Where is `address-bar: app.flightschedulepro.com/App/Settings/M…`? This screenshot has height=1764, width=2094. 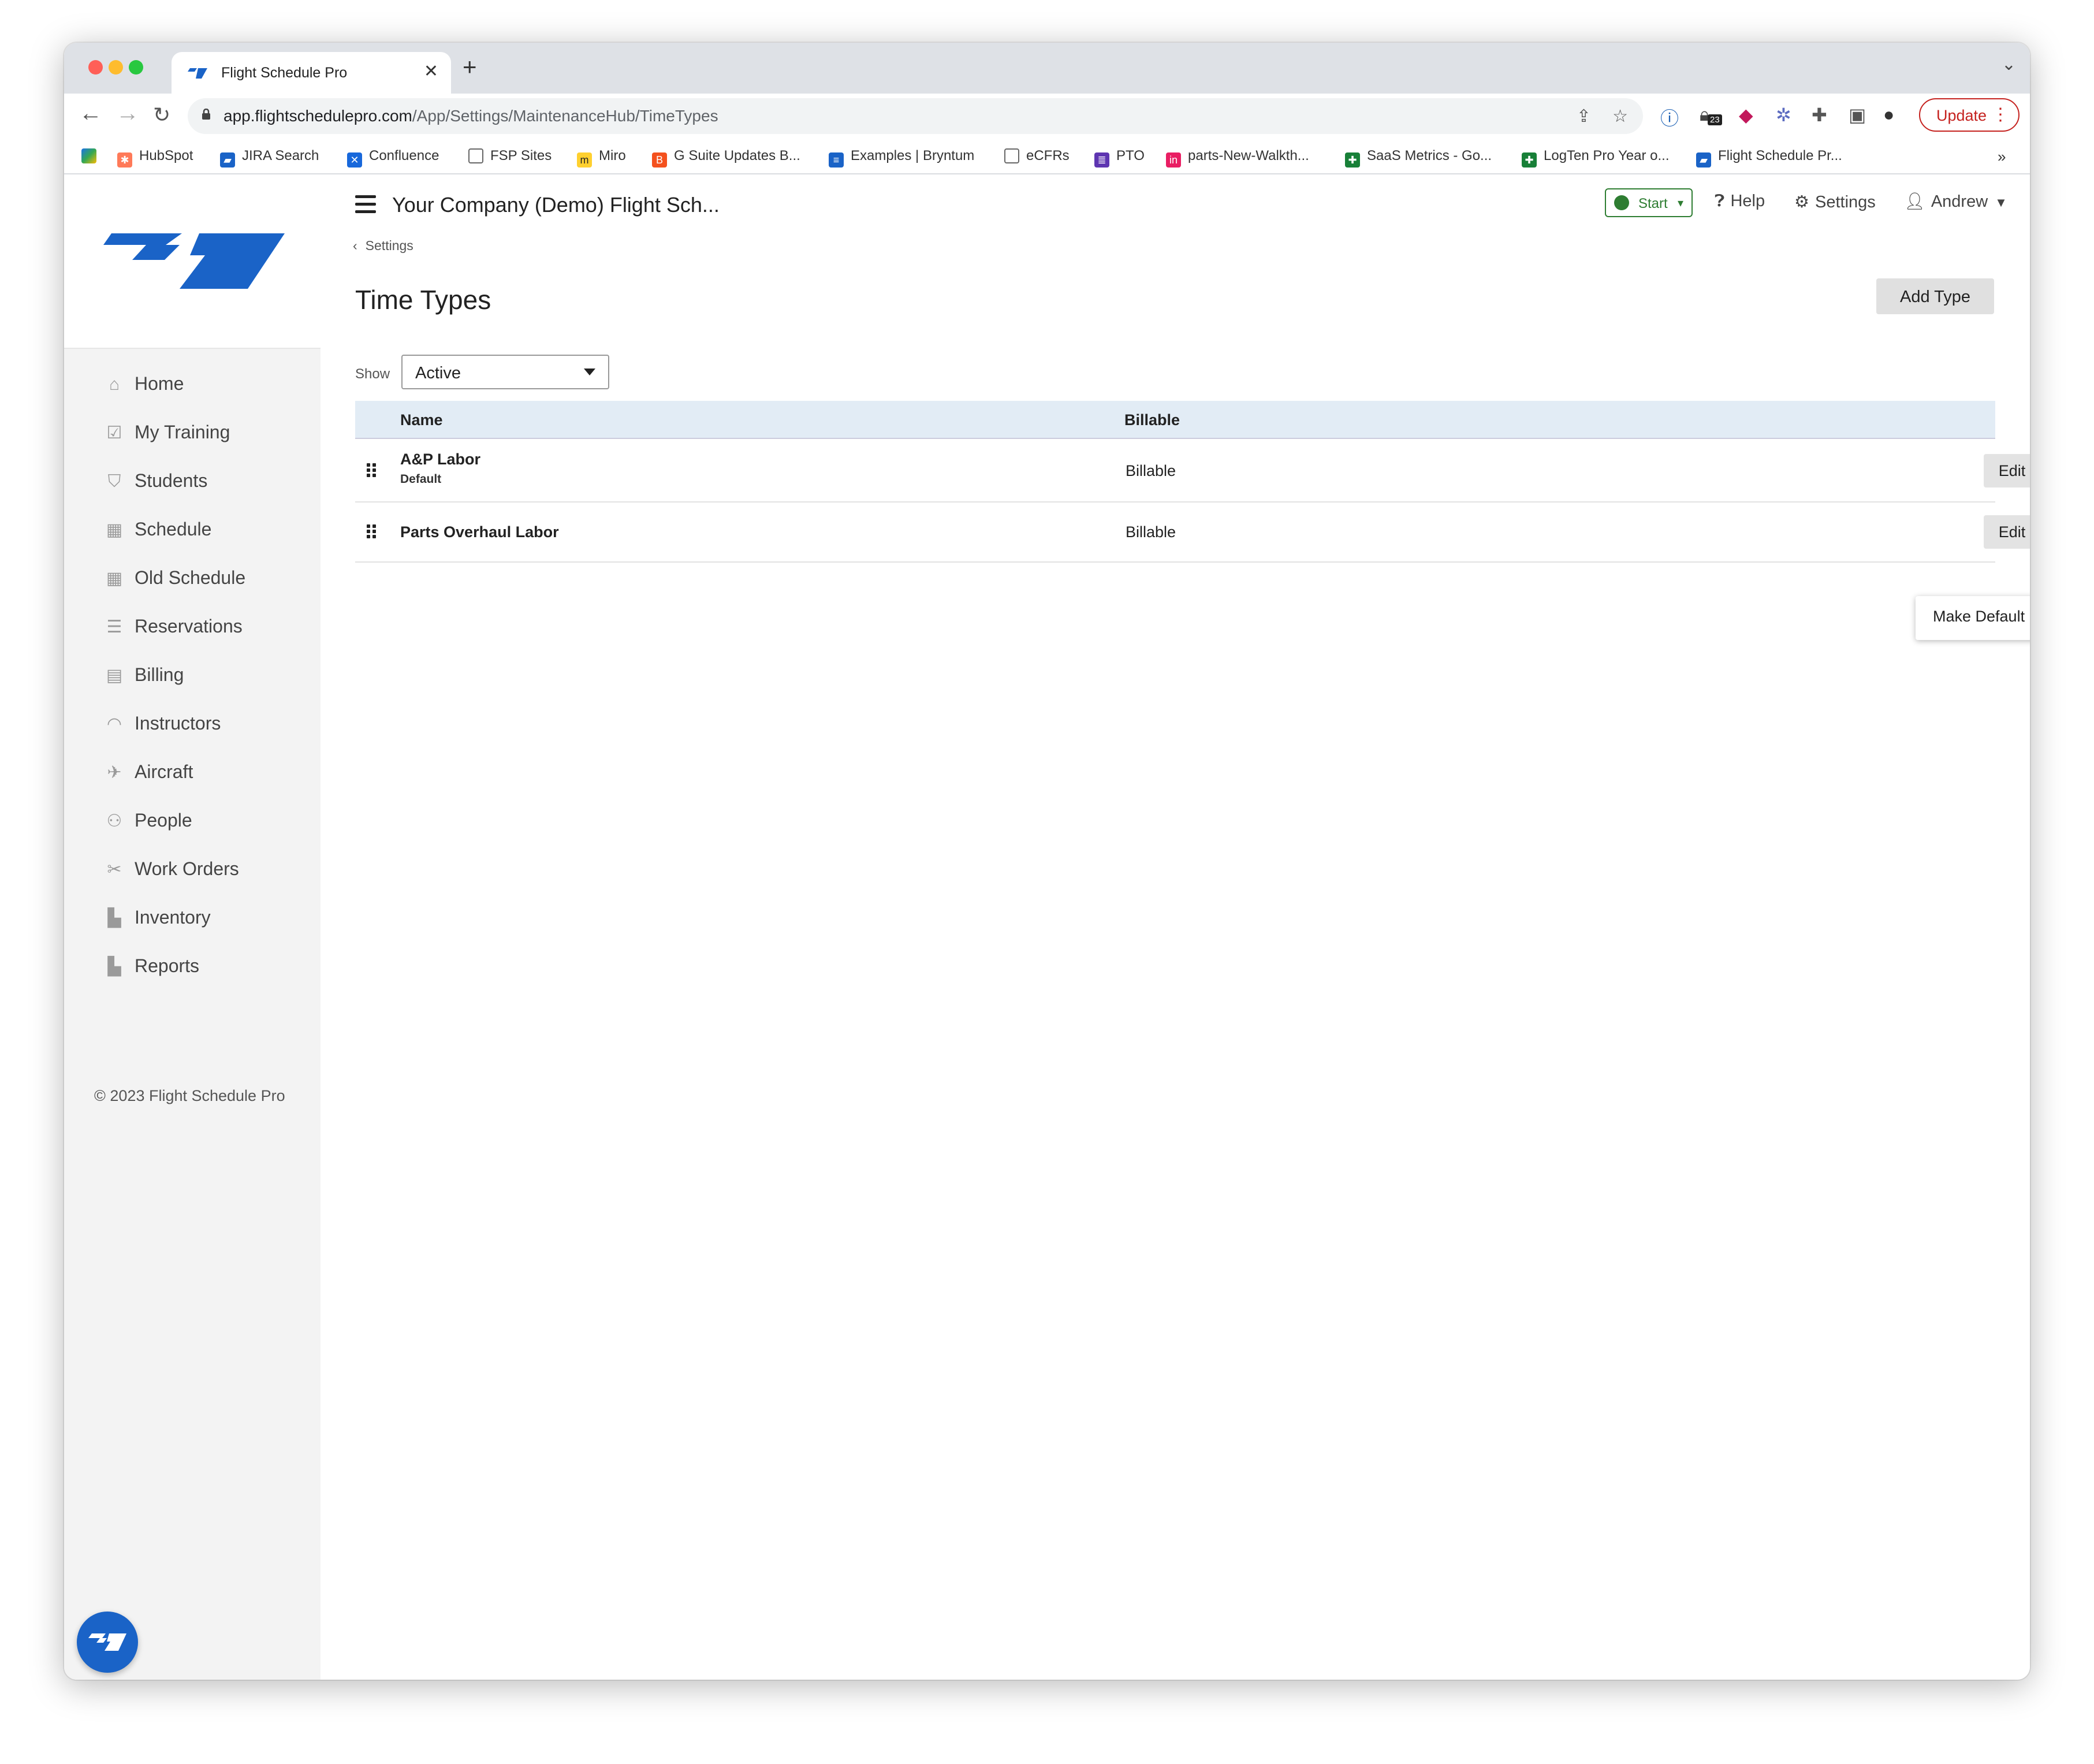
address-bar: app.flightschedulepro.com/App/Settings/M… is located at coordinates (915, 116).